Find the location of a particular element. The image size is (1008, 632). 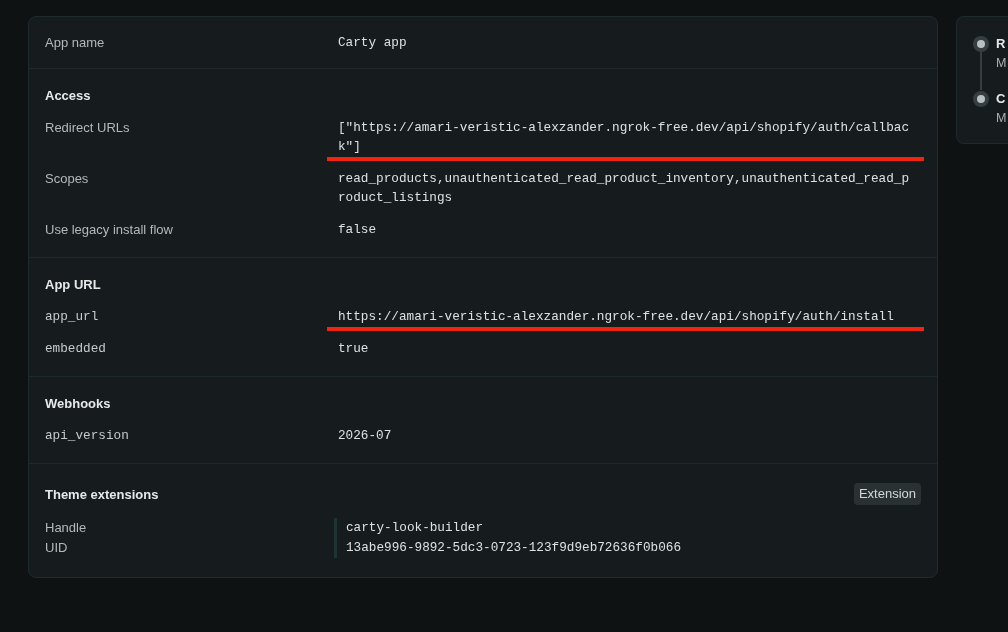

field-label: Scopes is located at coordinates (67, 179).